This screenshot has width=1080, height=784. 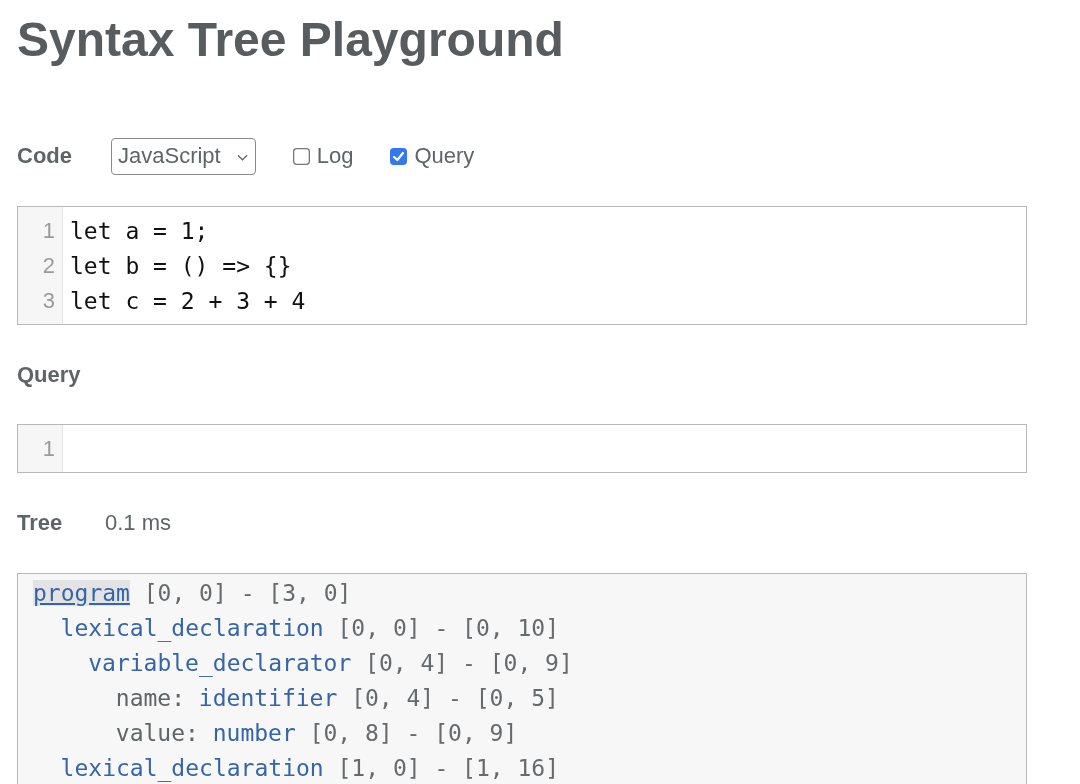 I want to click on code-editor: 1 2 3 let a = 1; let b = () => {} let c = 2 + 3 + 4, so click(x=522, y=265).